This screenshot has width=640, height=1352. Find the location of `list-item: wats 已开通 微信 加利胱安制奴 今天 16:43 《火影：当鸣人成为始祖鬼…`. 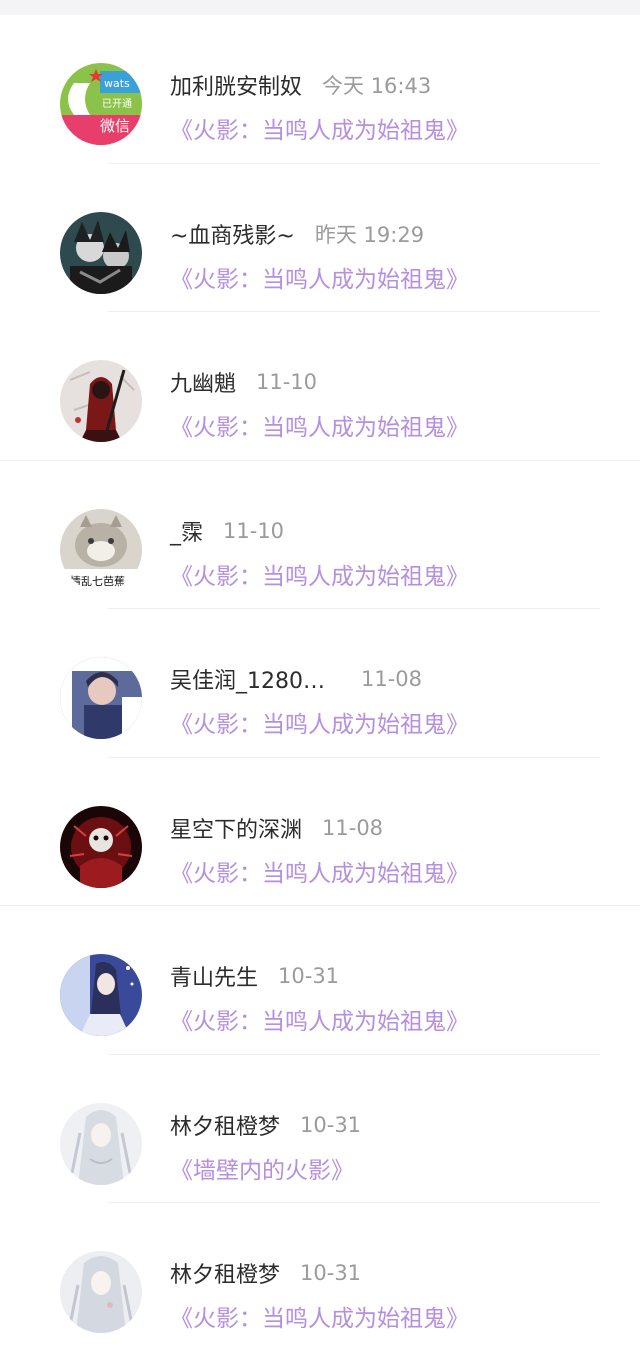

list-item: wats 已开通 微信 加利胱安制奴 今天 16:43 《火影：当鸣人成为始祖鬼… is located at coordinates (320, 89).